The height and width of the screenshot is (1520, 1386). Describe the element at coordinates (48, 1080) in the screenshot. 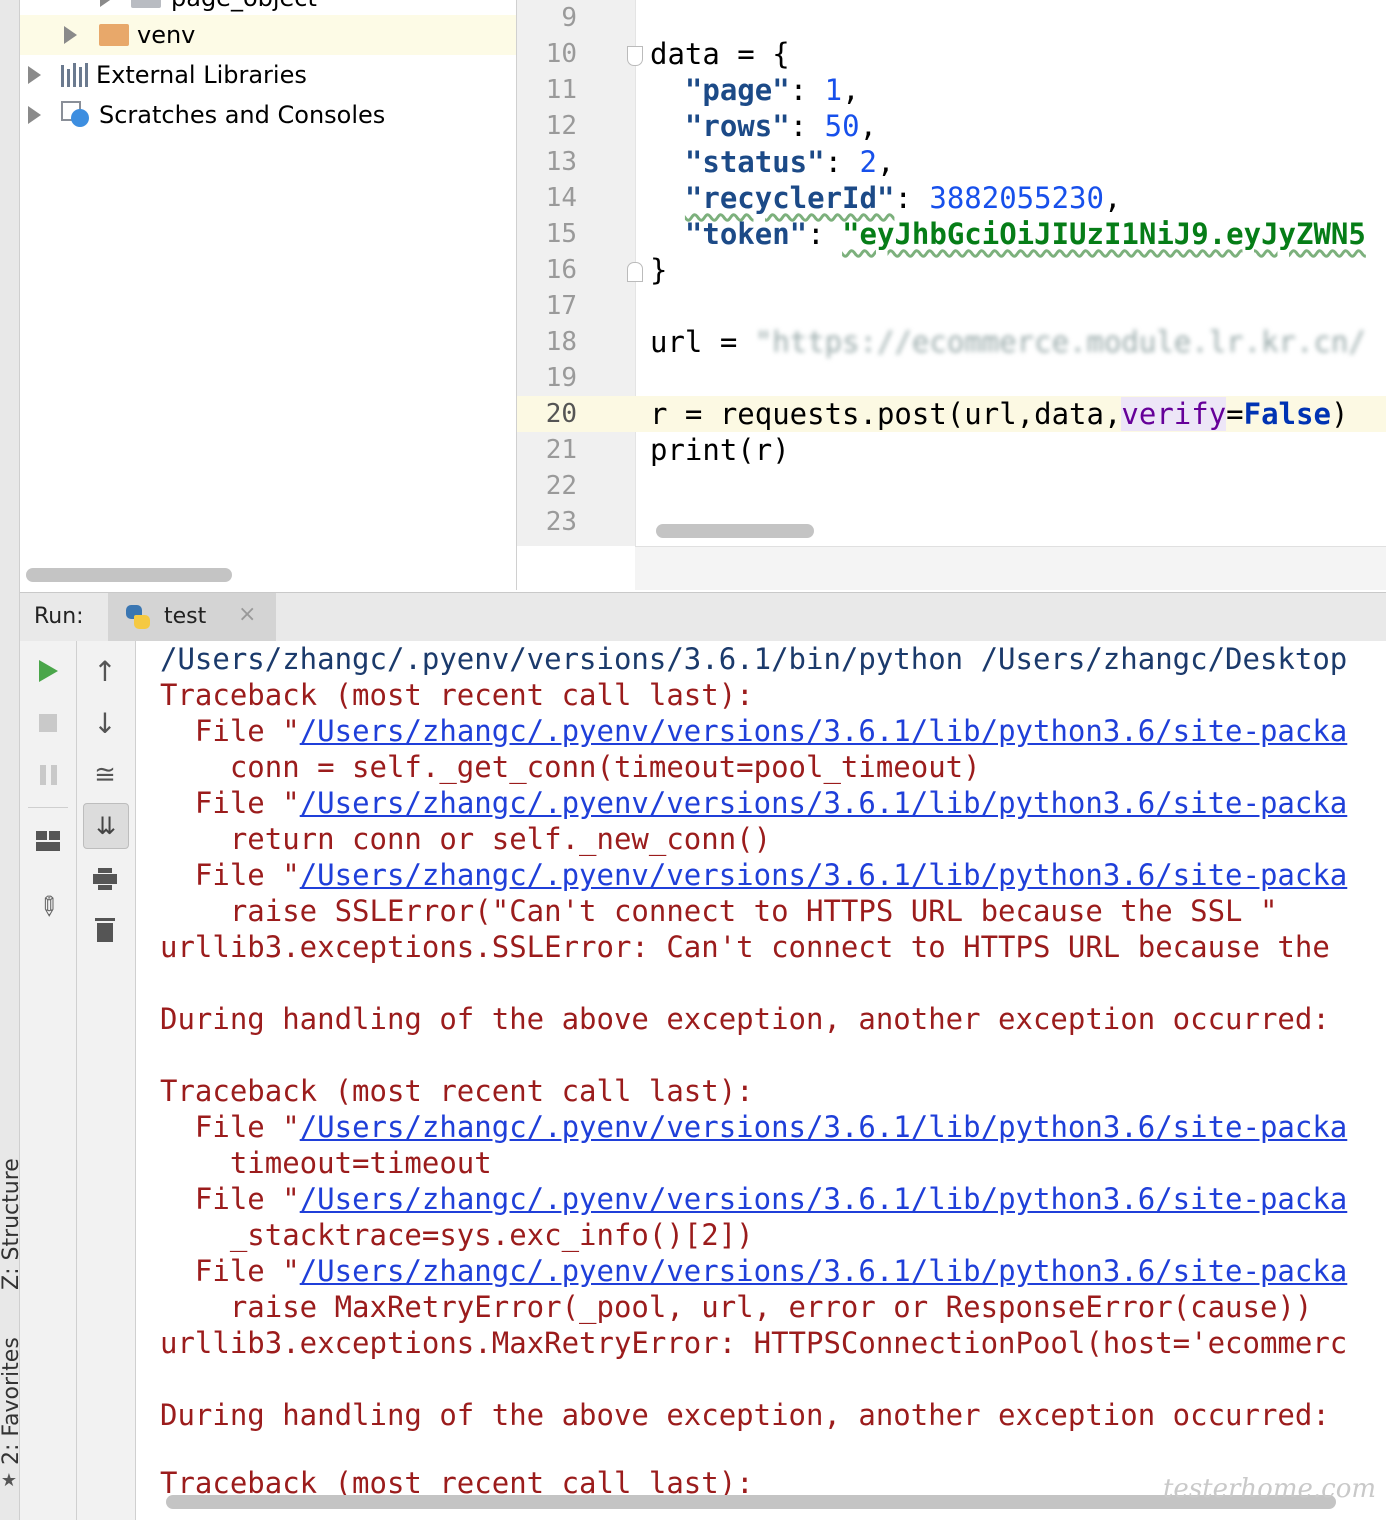

I see `run-toolbar-primary: ✎` at that location.